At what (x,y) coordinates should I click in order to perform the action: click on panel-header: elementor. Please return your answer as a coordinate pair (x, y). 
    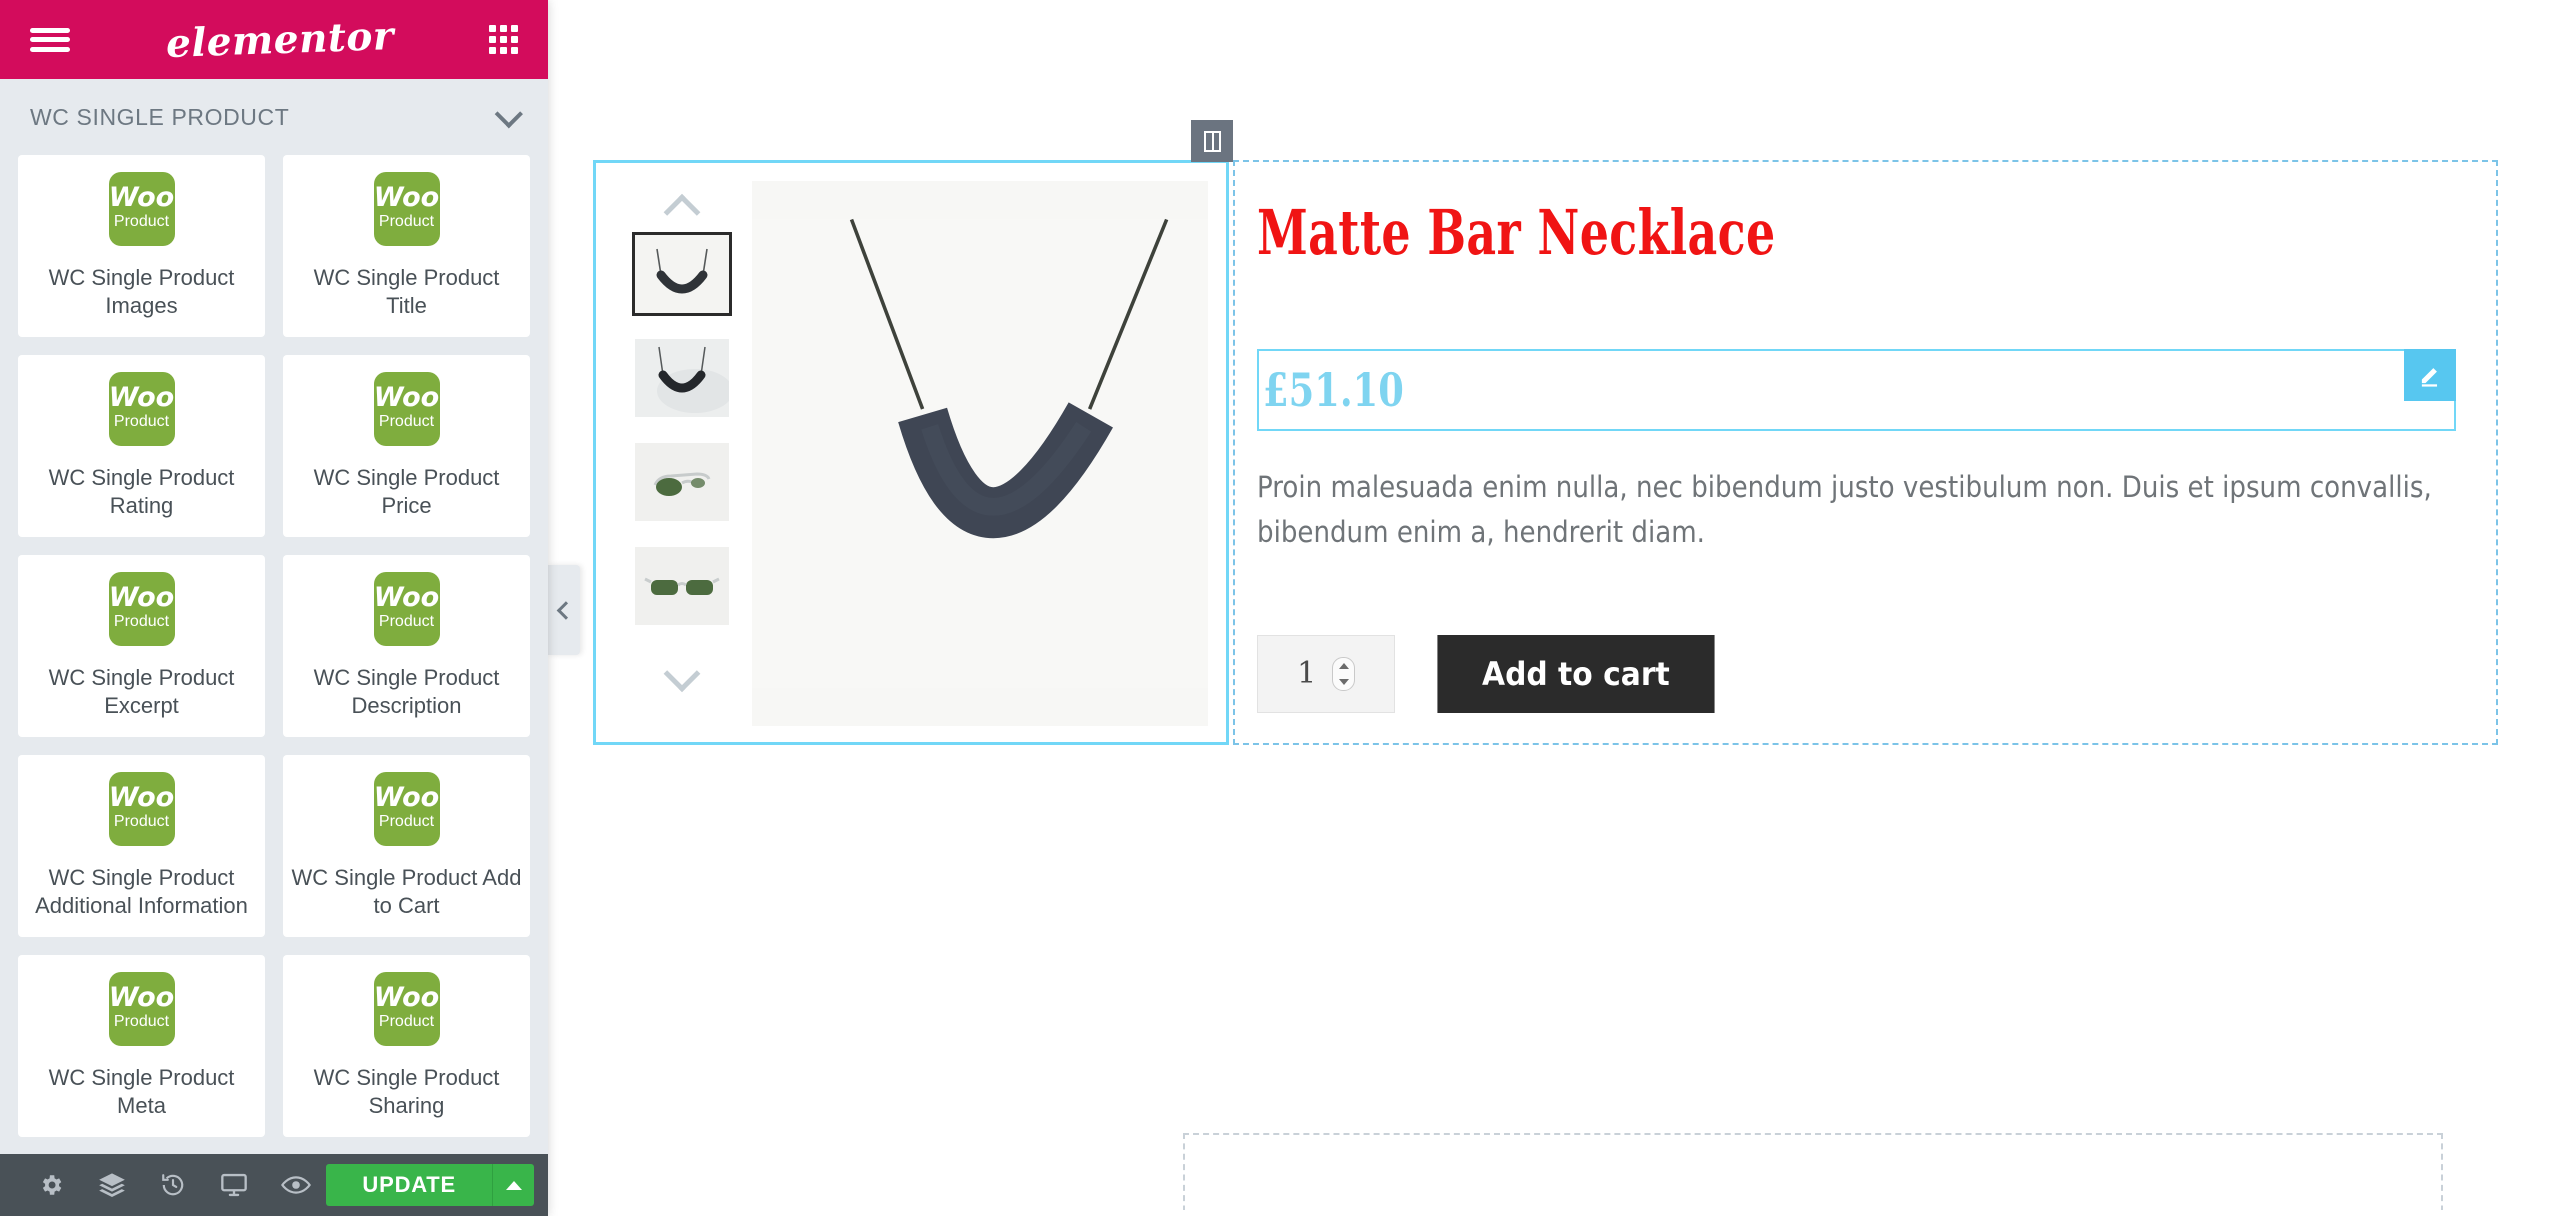
    Looking at the image, I should click on (274, 39).